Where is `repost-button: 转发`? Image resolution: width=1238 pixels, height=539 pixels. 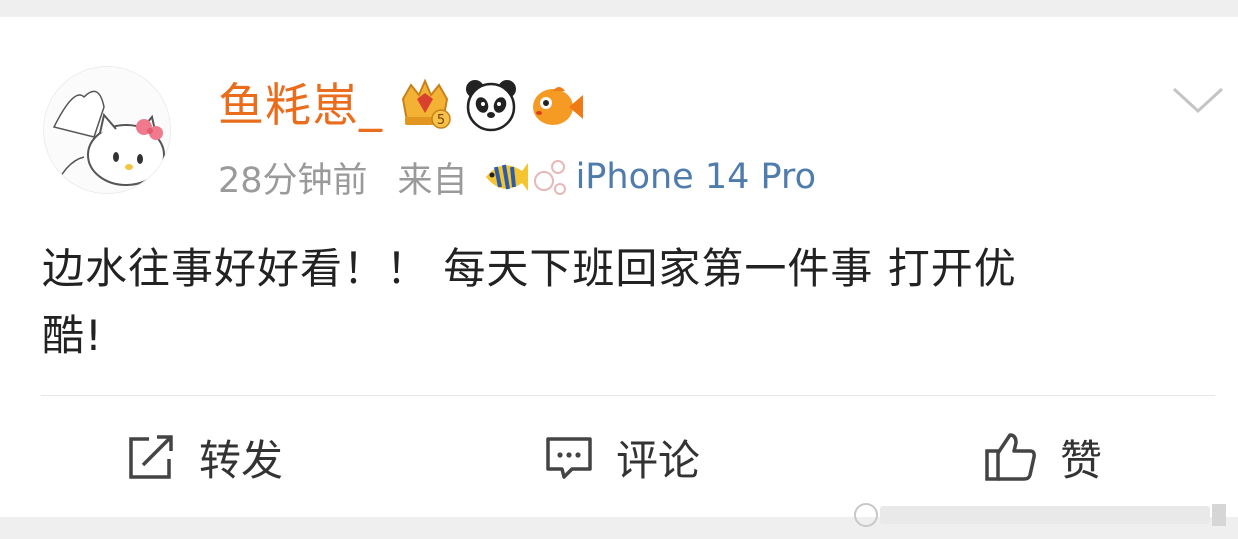 repost-button: 转发 is located at coordinates (205, 457).